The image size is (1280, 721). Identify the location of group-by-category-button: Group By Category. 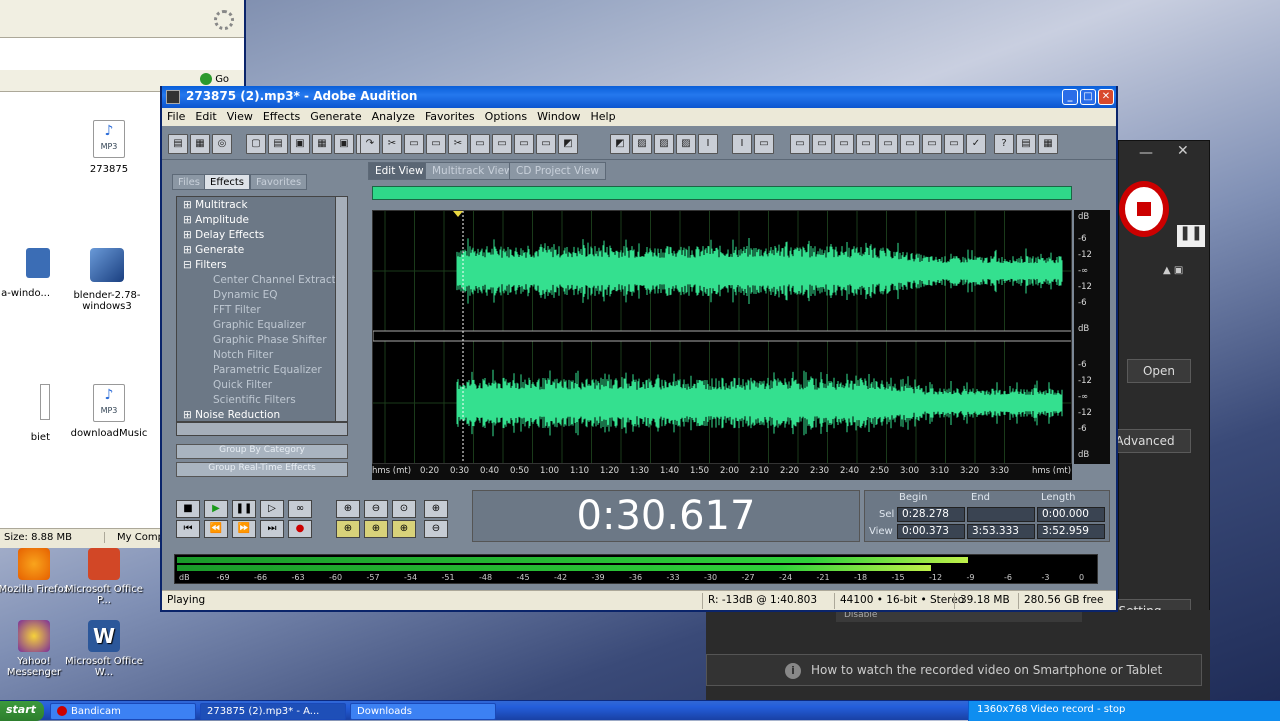
(262, 451).